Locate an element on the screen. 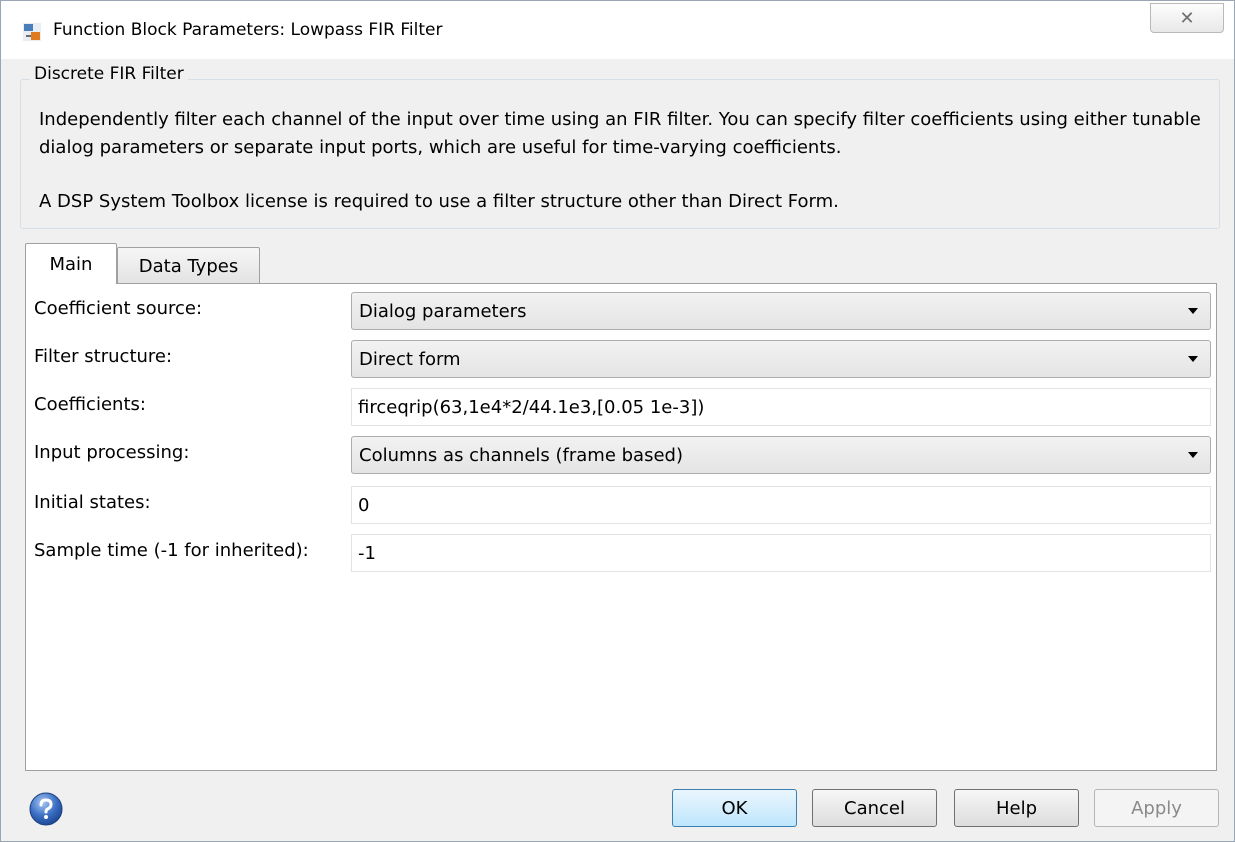  filter-structure-label: Filter structure: is located at coordinates (103, 356).